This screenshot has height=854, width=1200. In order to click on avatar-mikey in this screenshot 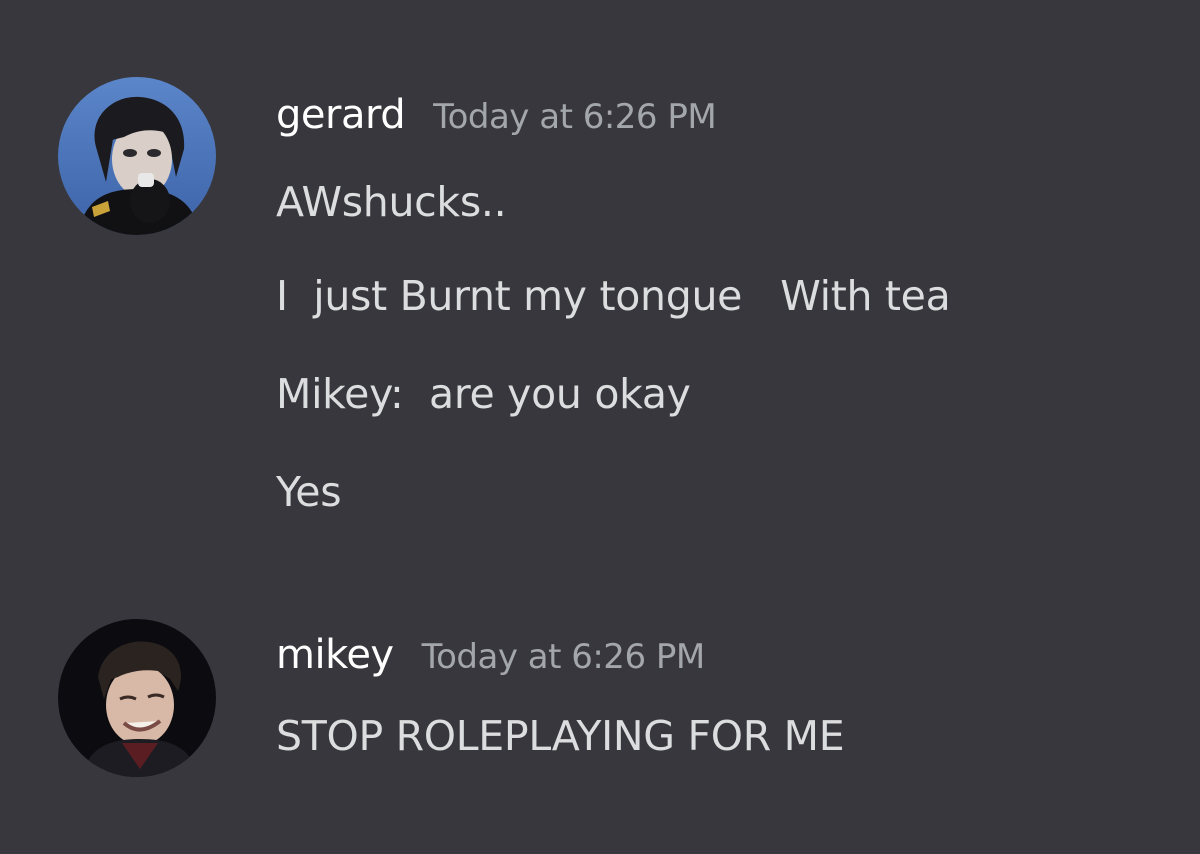, I will do `click(137, 698)`.